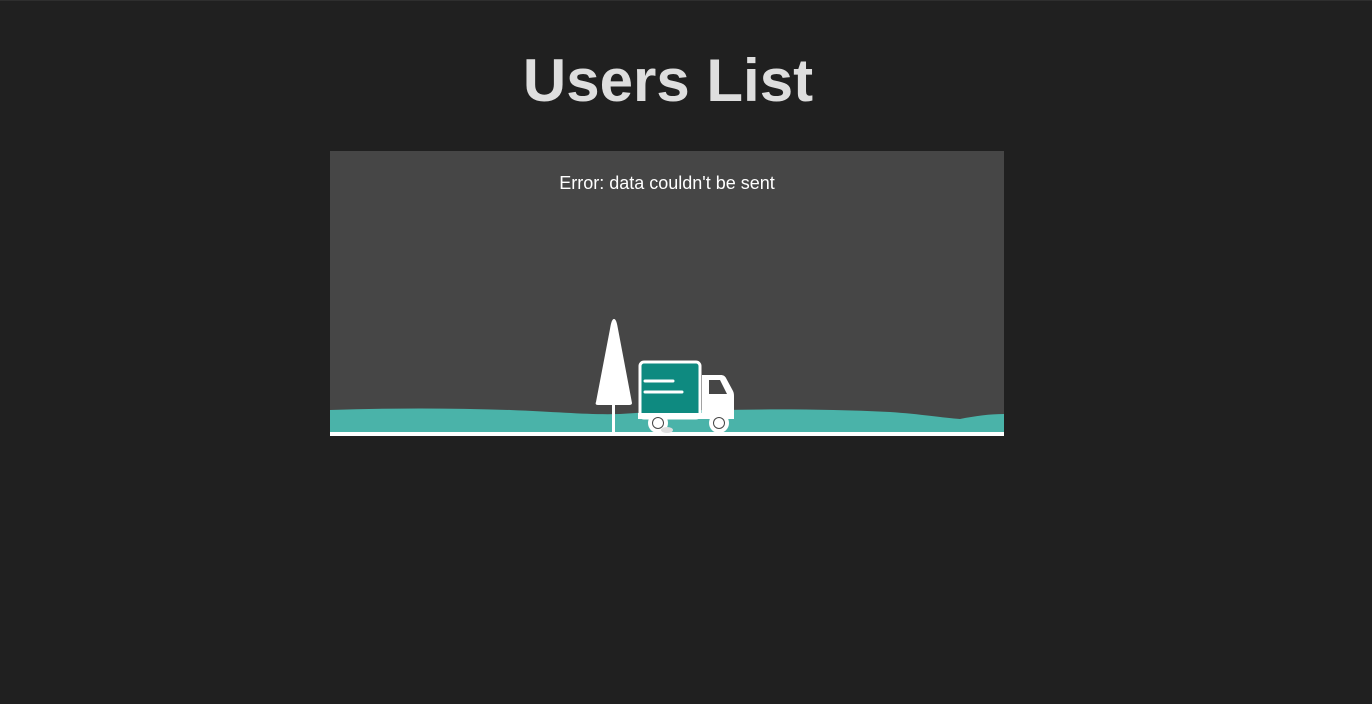 The height and width of the screenshot is (704, 1372). Describe the element at coordinates (667, 377) in the screenshot. I see `delivery-illustration` at that location.